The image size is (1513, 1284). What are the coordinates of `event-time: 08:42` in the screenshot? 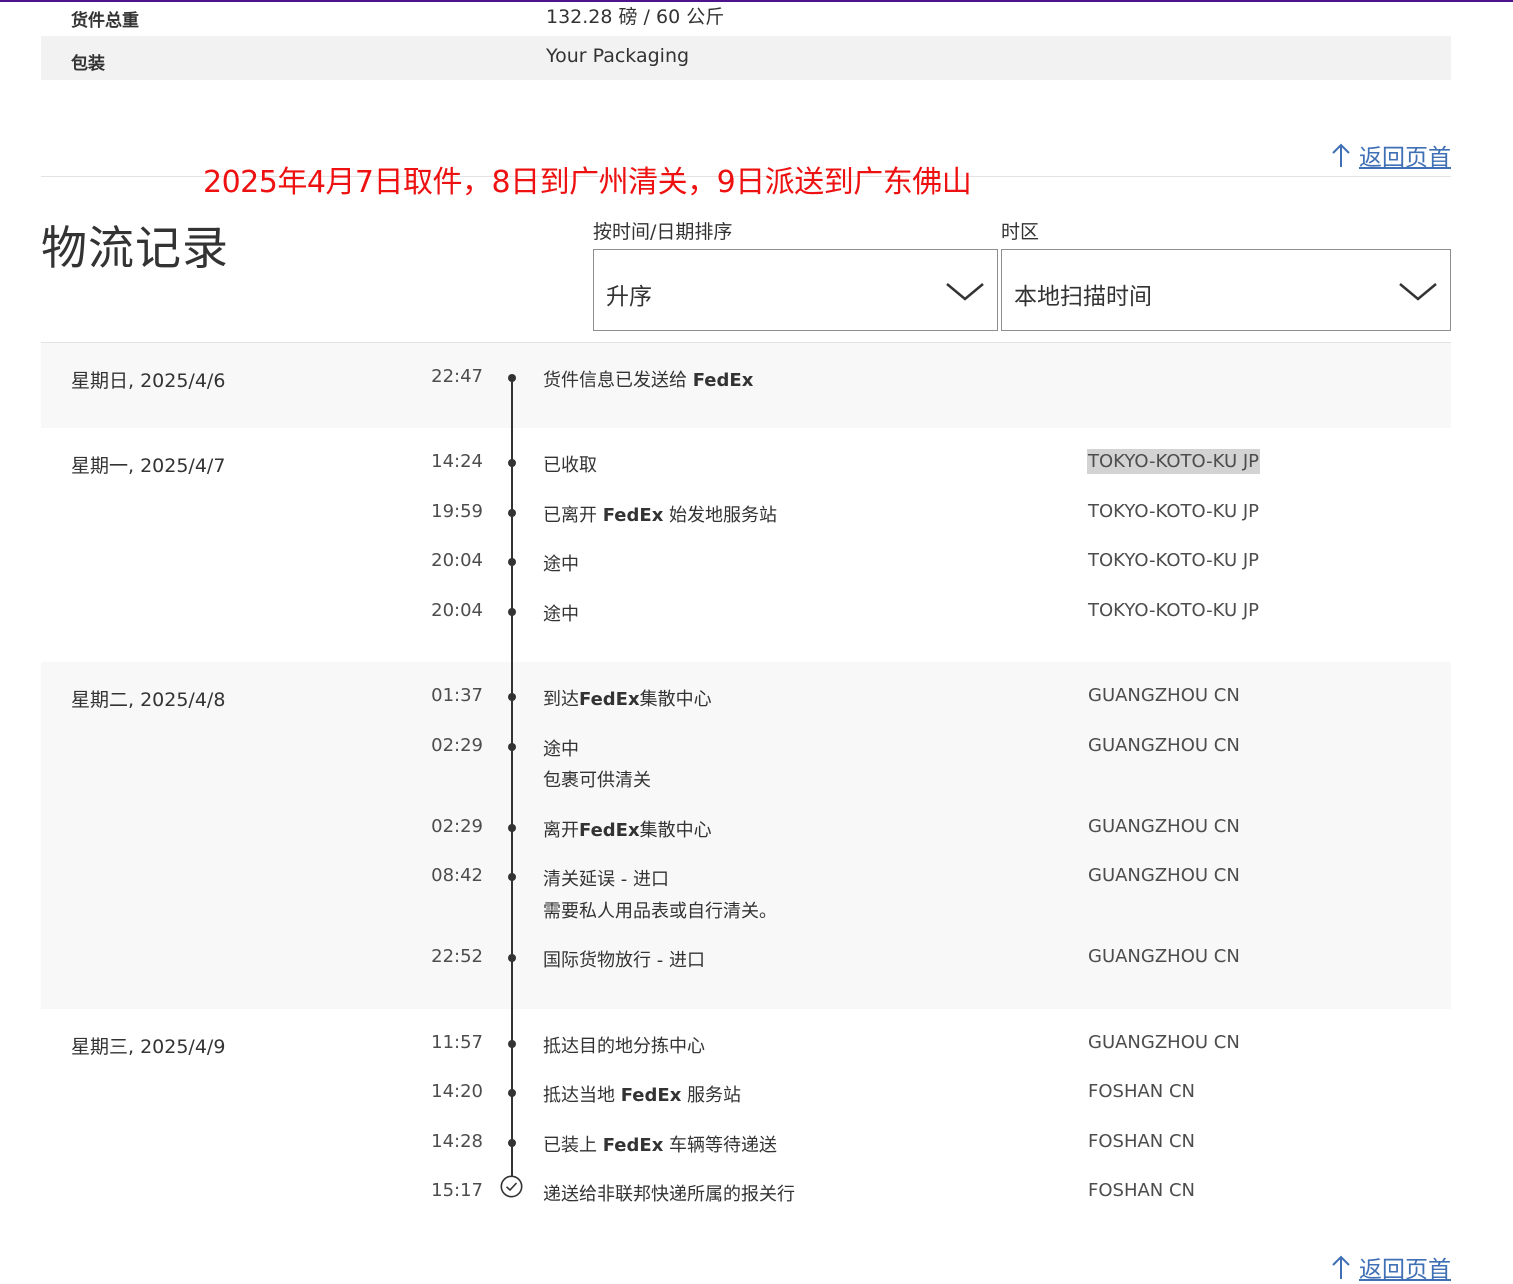 It's located at (457, 875).